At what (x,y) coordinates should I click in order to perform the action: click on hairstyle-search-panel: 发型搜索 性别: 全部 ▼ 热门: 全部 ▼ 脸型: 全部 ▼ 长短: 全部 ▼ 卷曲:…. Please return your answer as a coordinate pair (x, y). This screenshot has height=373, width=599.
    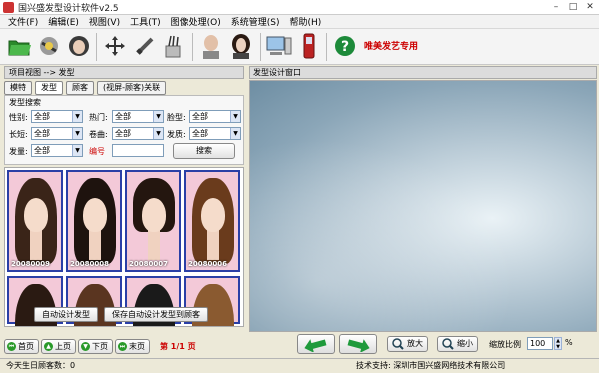
    Looking at the image, I should click on (124, 130).